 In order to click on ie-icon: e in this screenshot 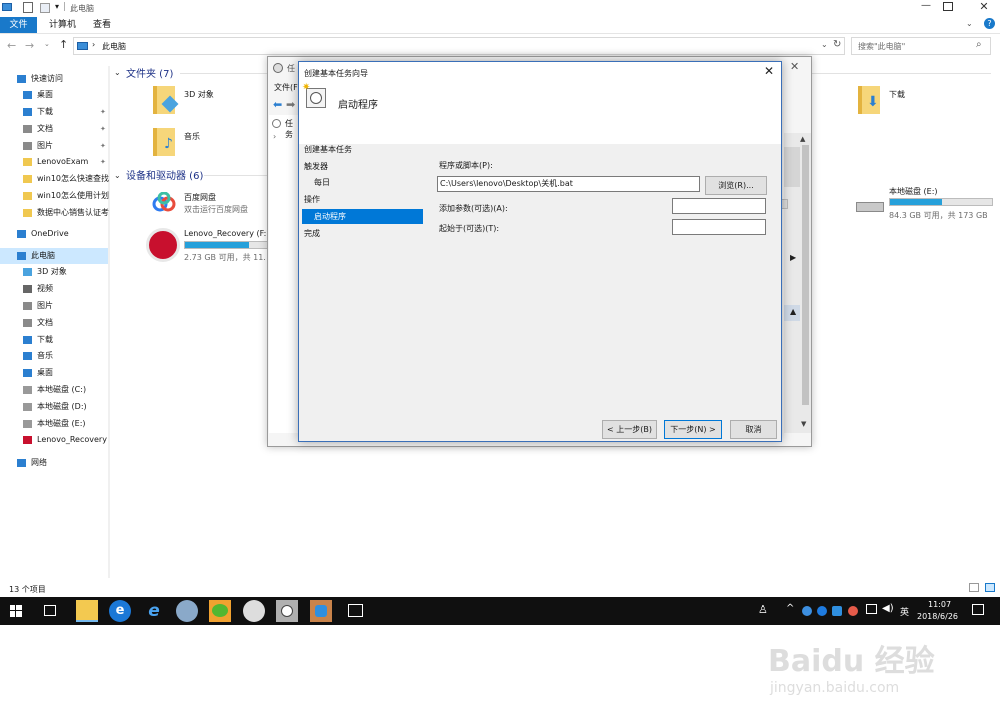, I will do `click(154, 611)`.